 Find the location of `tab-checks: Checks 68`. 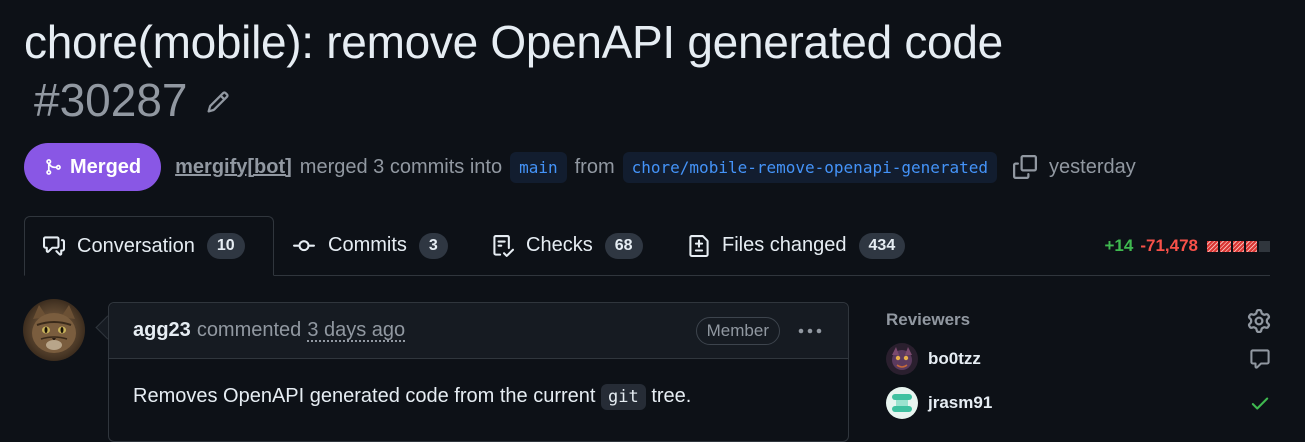

tab-checks: Checks 68 is located at coordinates (567, 245).